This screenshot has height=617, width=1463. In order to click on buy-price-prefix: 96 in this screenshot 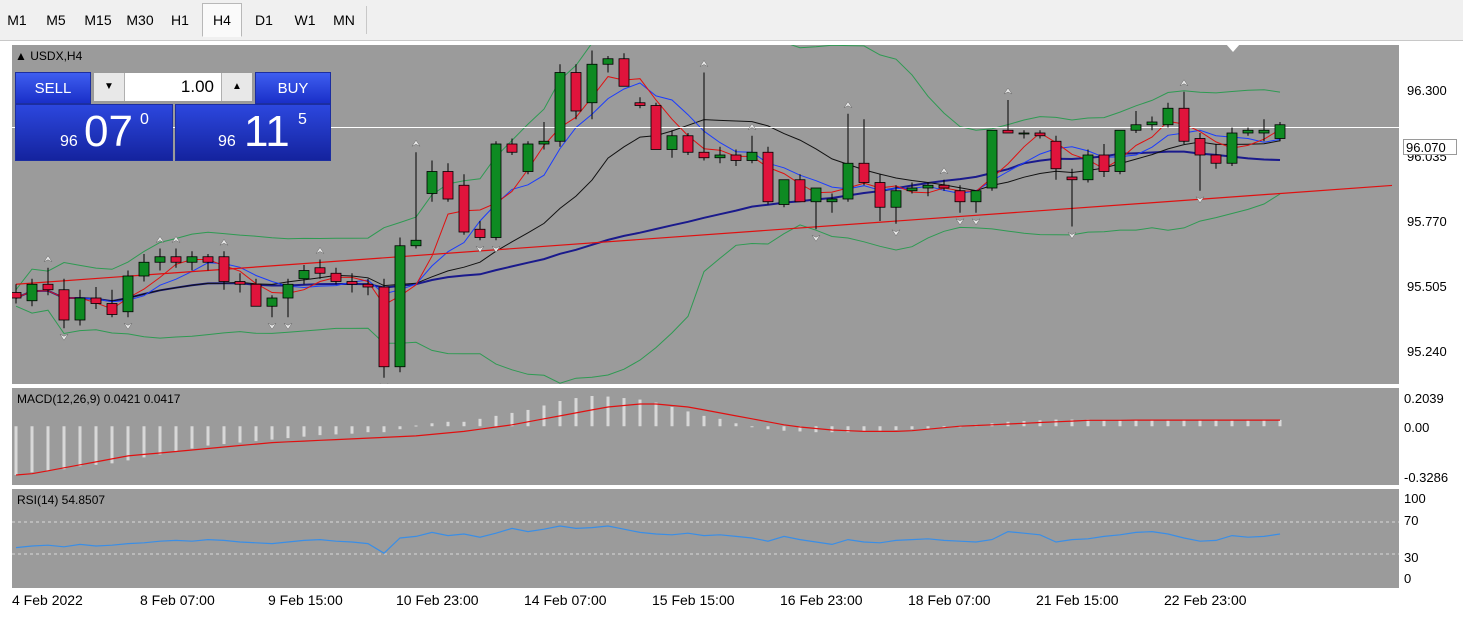, I will do `click(227, 141)`.